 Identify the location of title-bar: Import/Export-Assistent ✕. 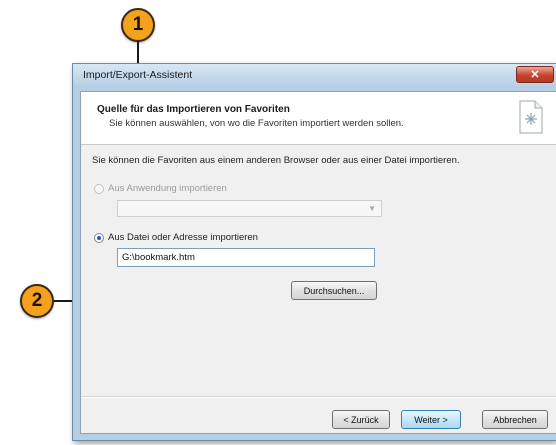
(314, 76).